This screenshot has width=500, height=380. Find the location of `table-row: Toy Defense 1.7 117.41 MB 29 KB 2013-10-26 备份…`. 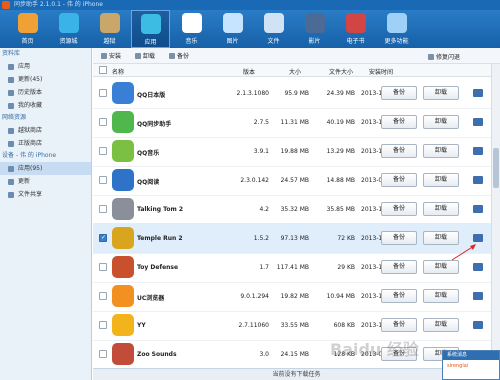

table-row: Toy Defense 1.7 117.41 MB 29 KB 2013-10-26 备份… is located at coordinates (292, 267).